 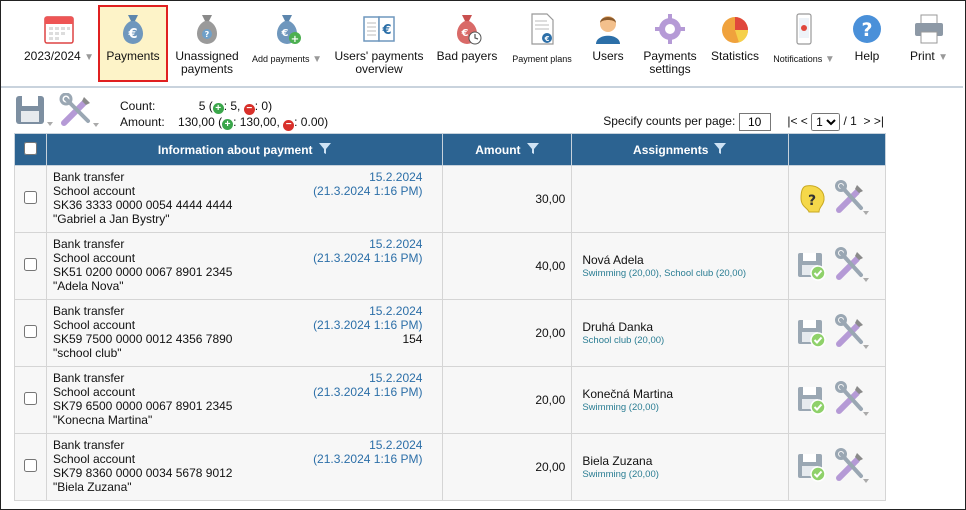 I want to click on select-all-checkbox, so click(x=30, y=148).